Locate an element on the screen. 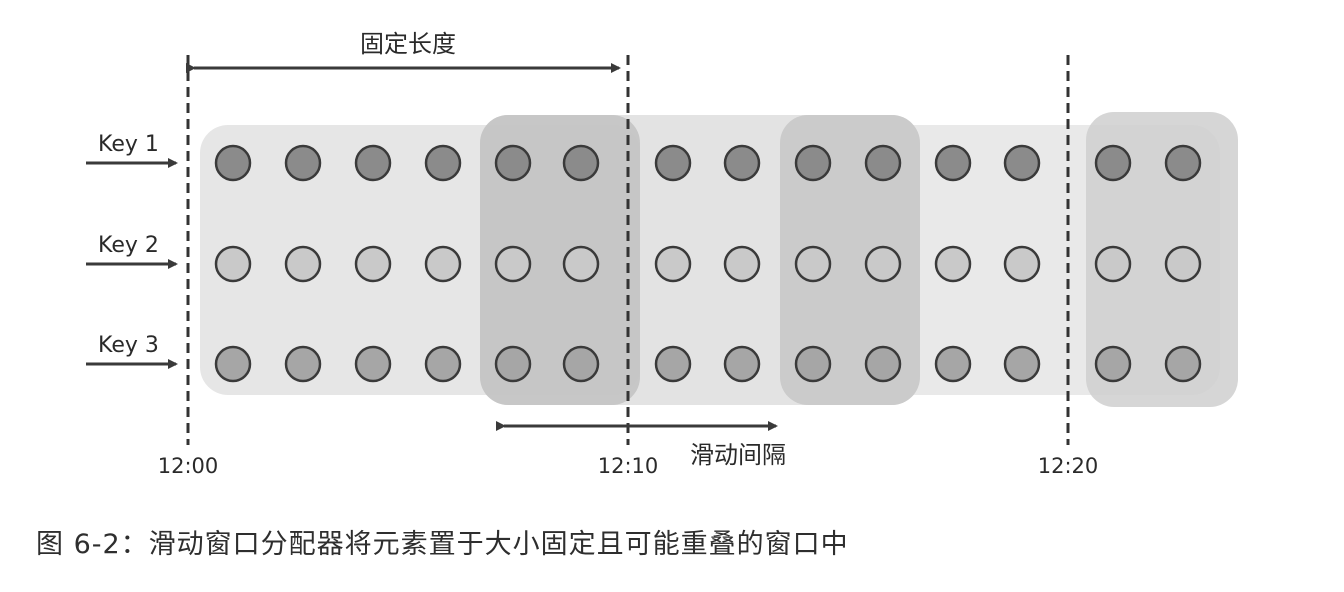  slide-interval-label: 滑动间隔 is located at coordinates (738, 455).